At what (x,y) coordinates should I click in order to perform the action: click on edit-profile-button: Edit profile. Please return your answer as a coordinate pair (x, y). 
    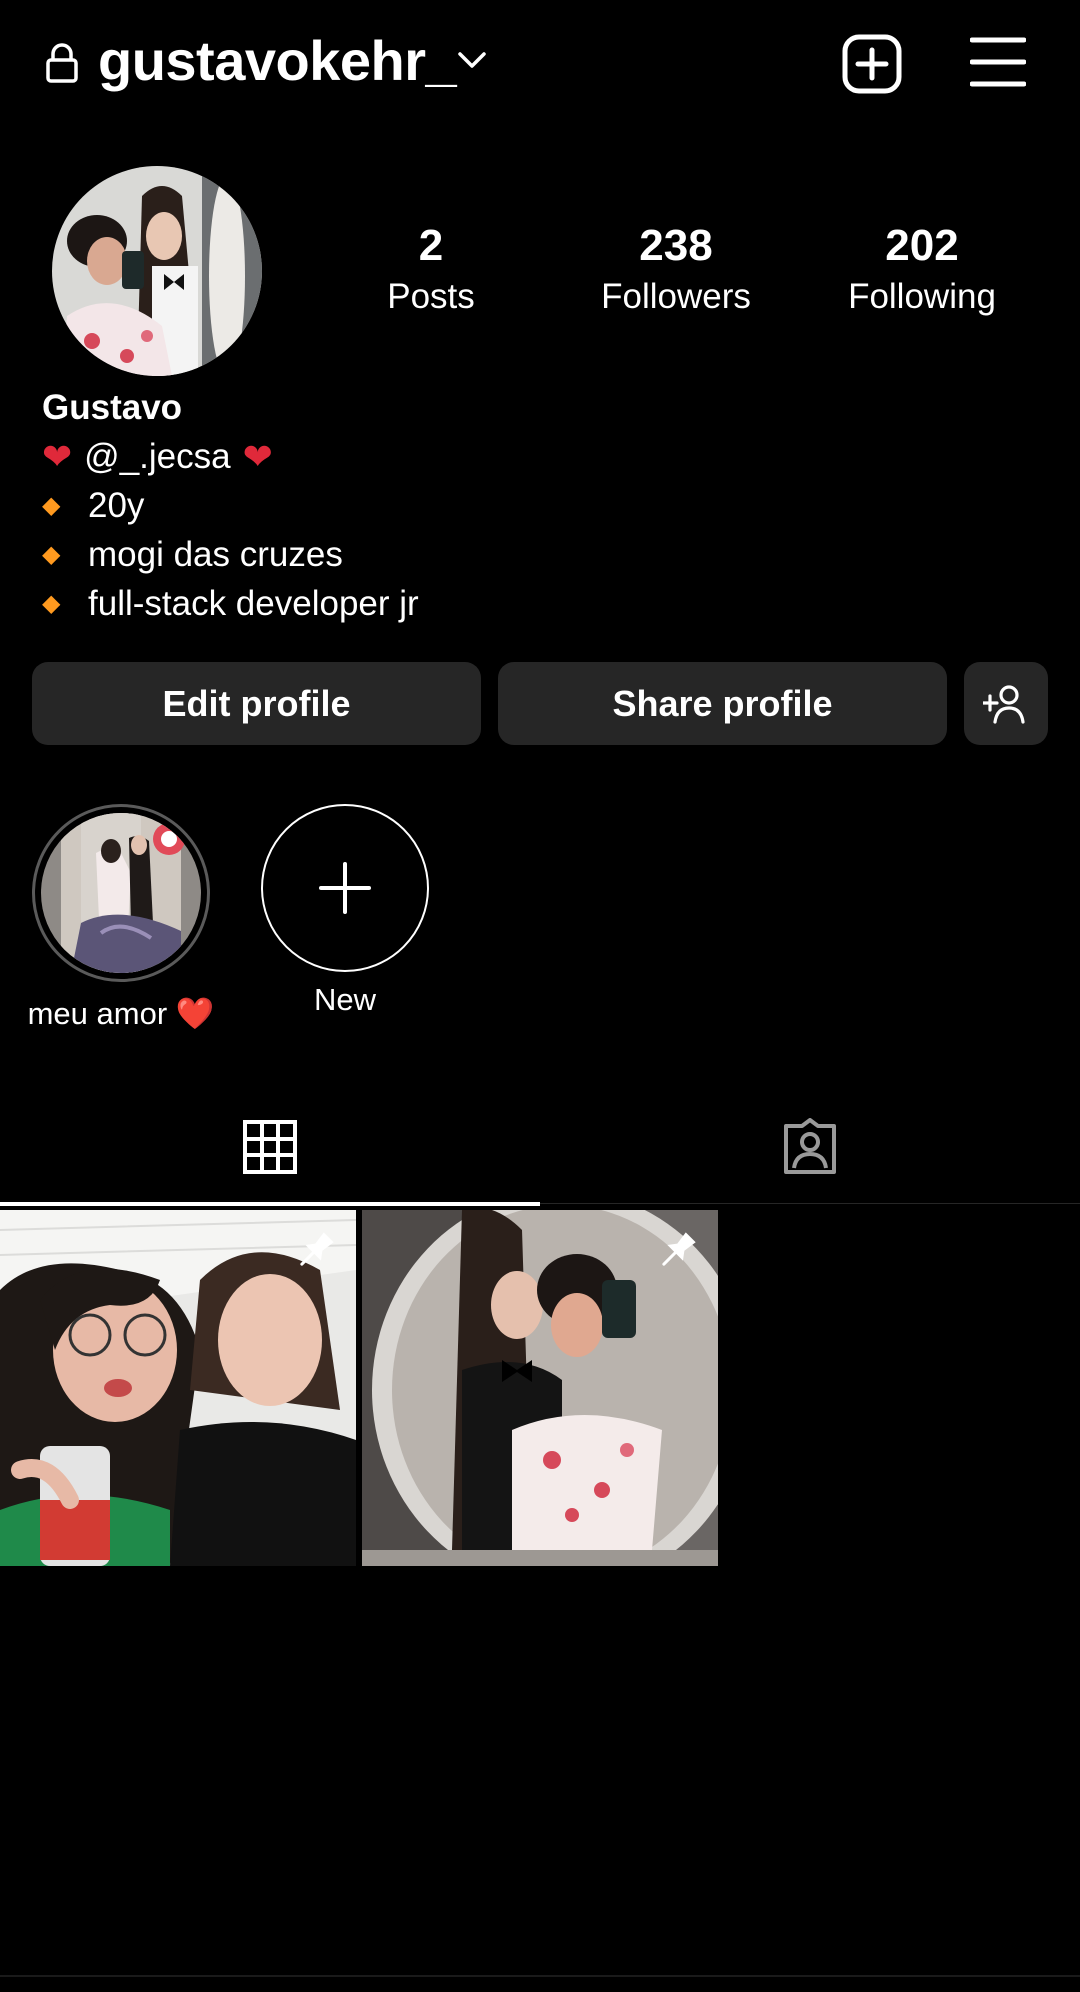
    Looking at the image, I should click on (256, 703).